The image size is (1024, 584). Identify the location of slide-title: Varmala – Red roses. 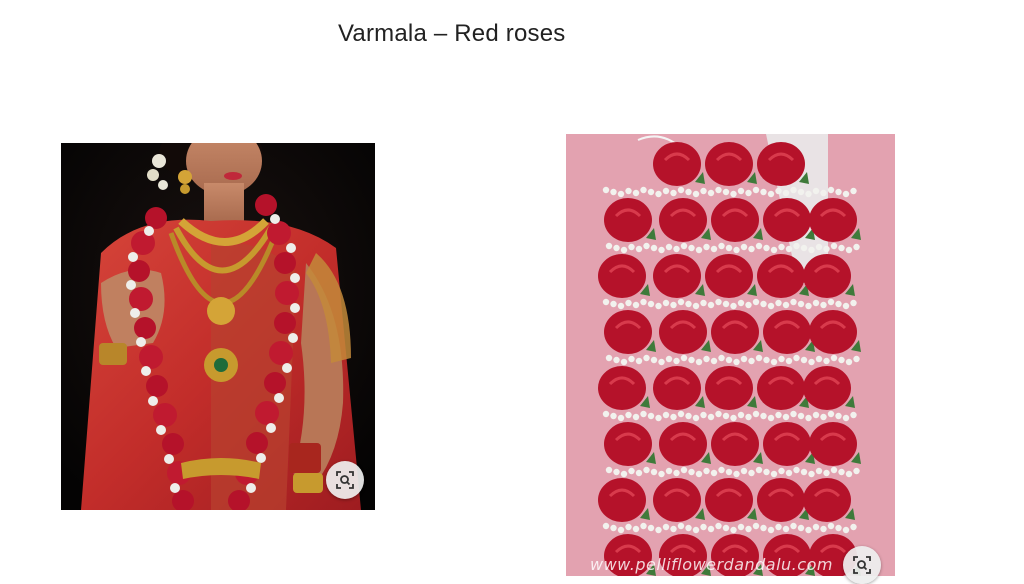
(452, 33).